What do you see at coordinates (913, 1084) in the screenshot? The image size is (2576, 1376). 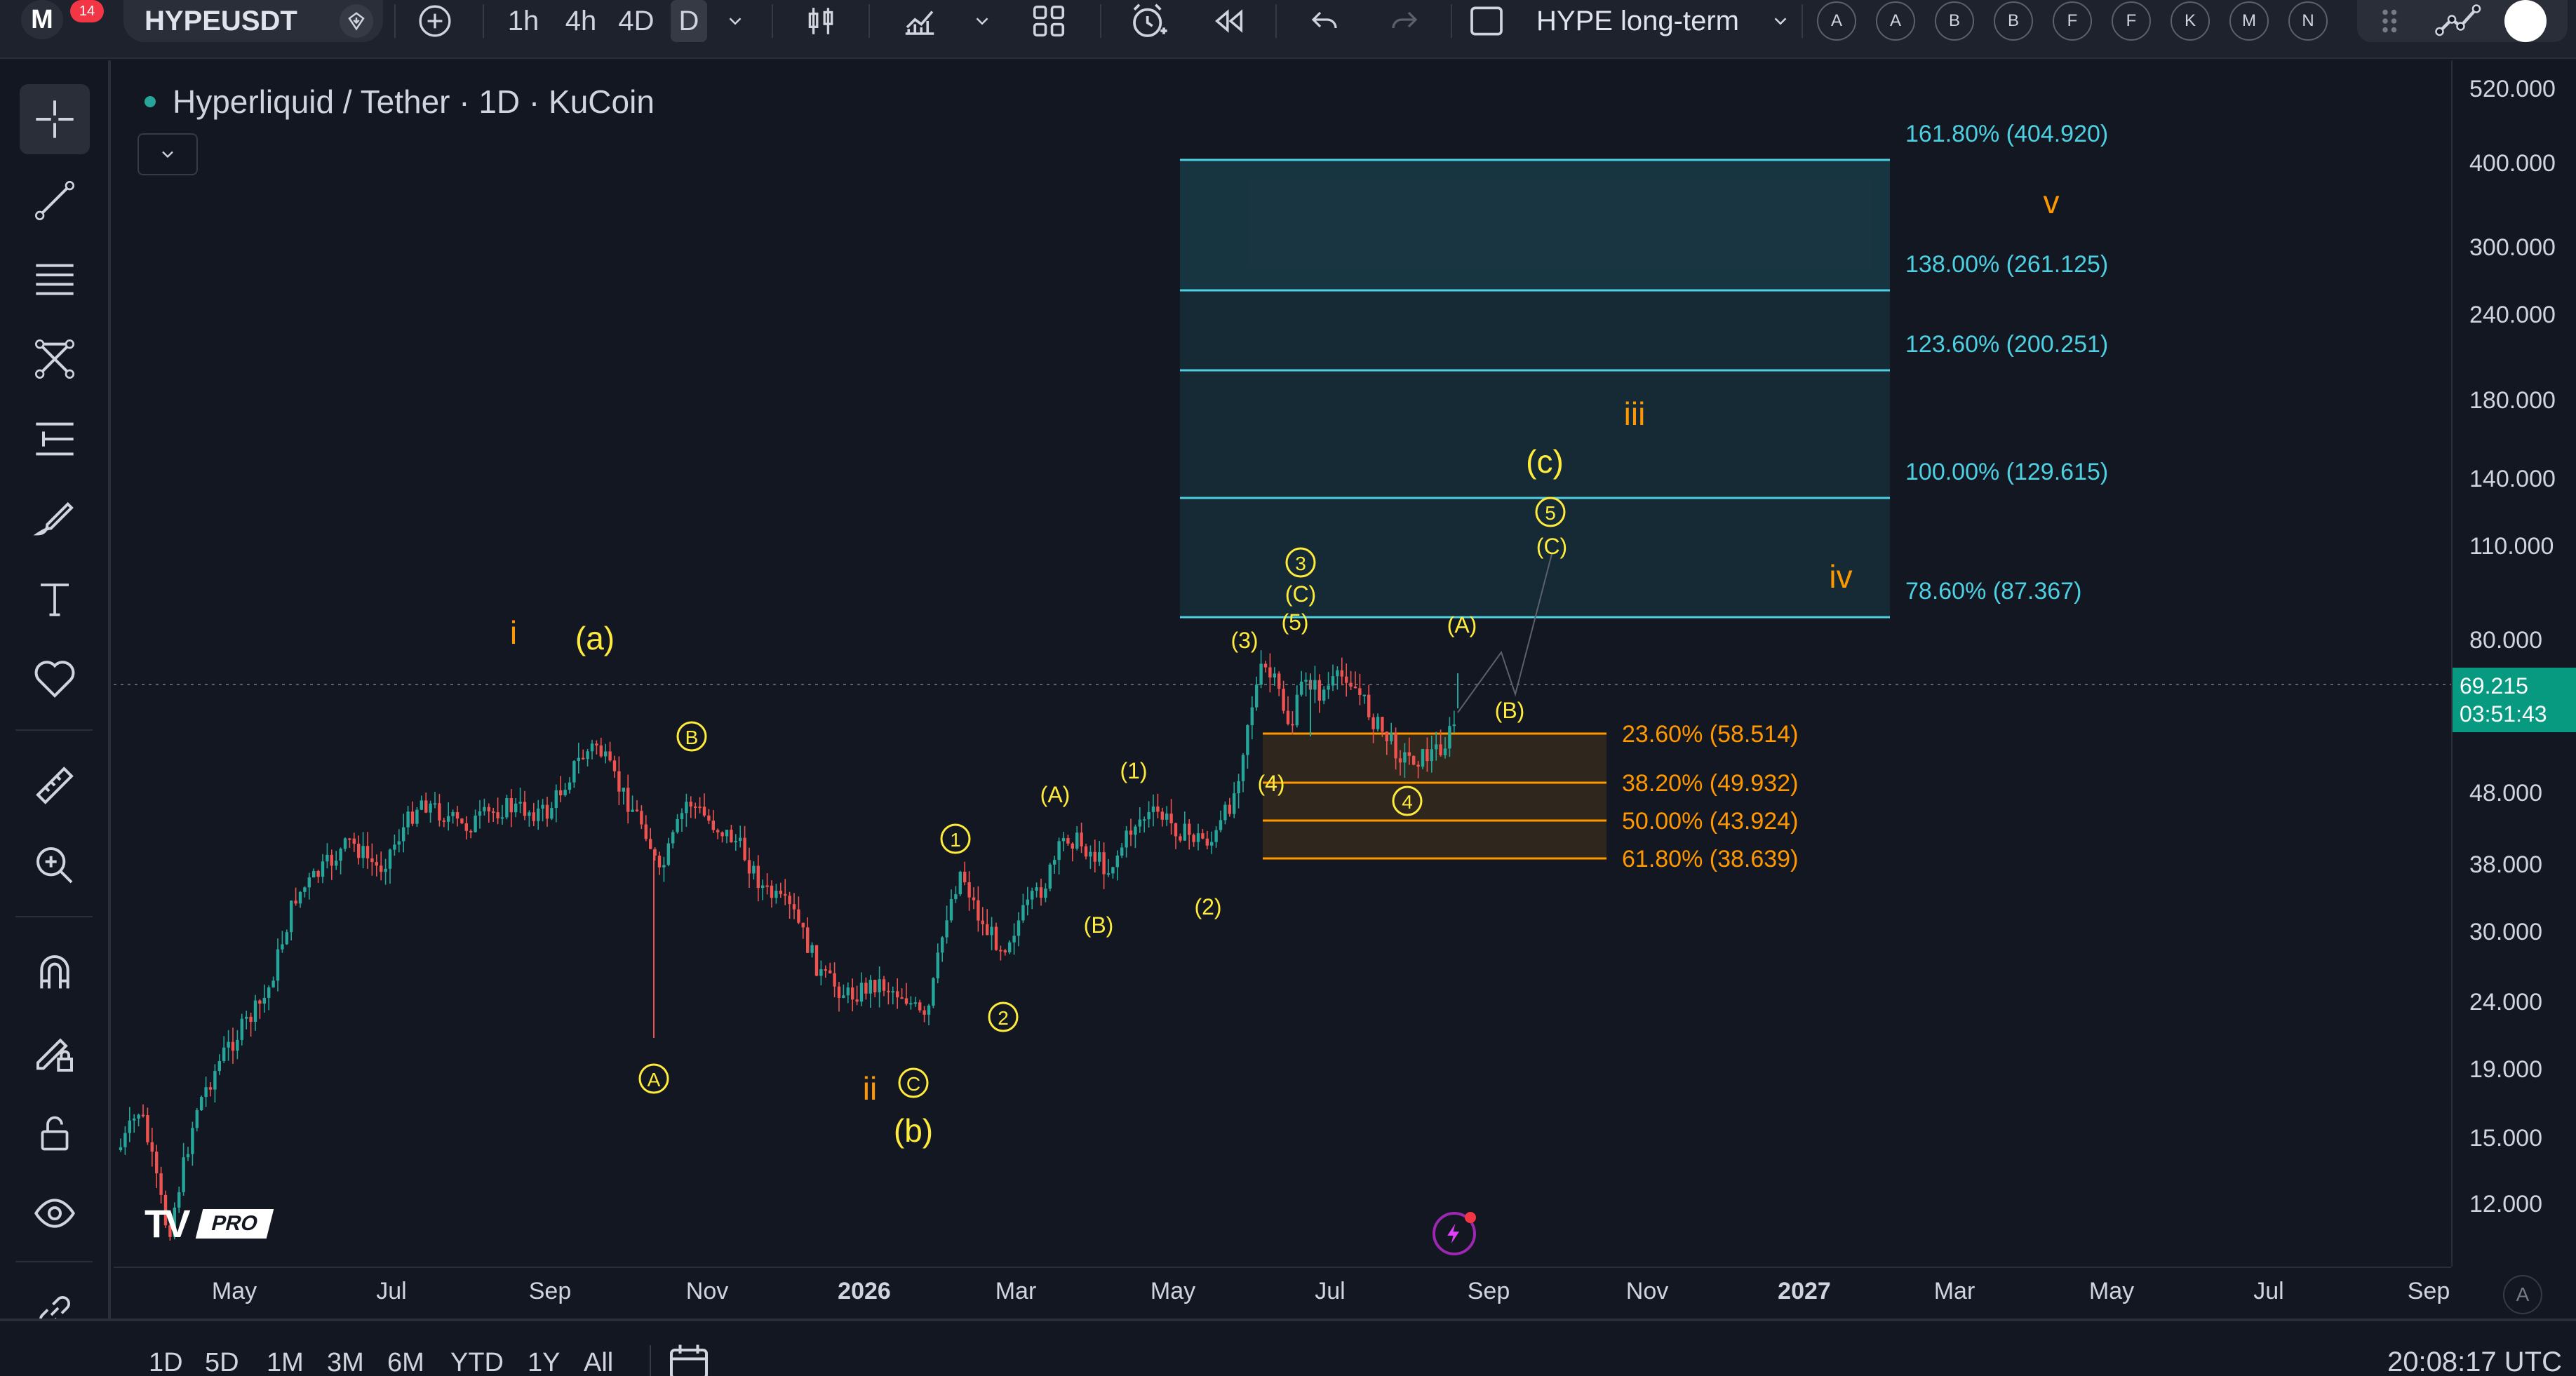 I see `svg-text: C` at bounding box center [913, 1084].